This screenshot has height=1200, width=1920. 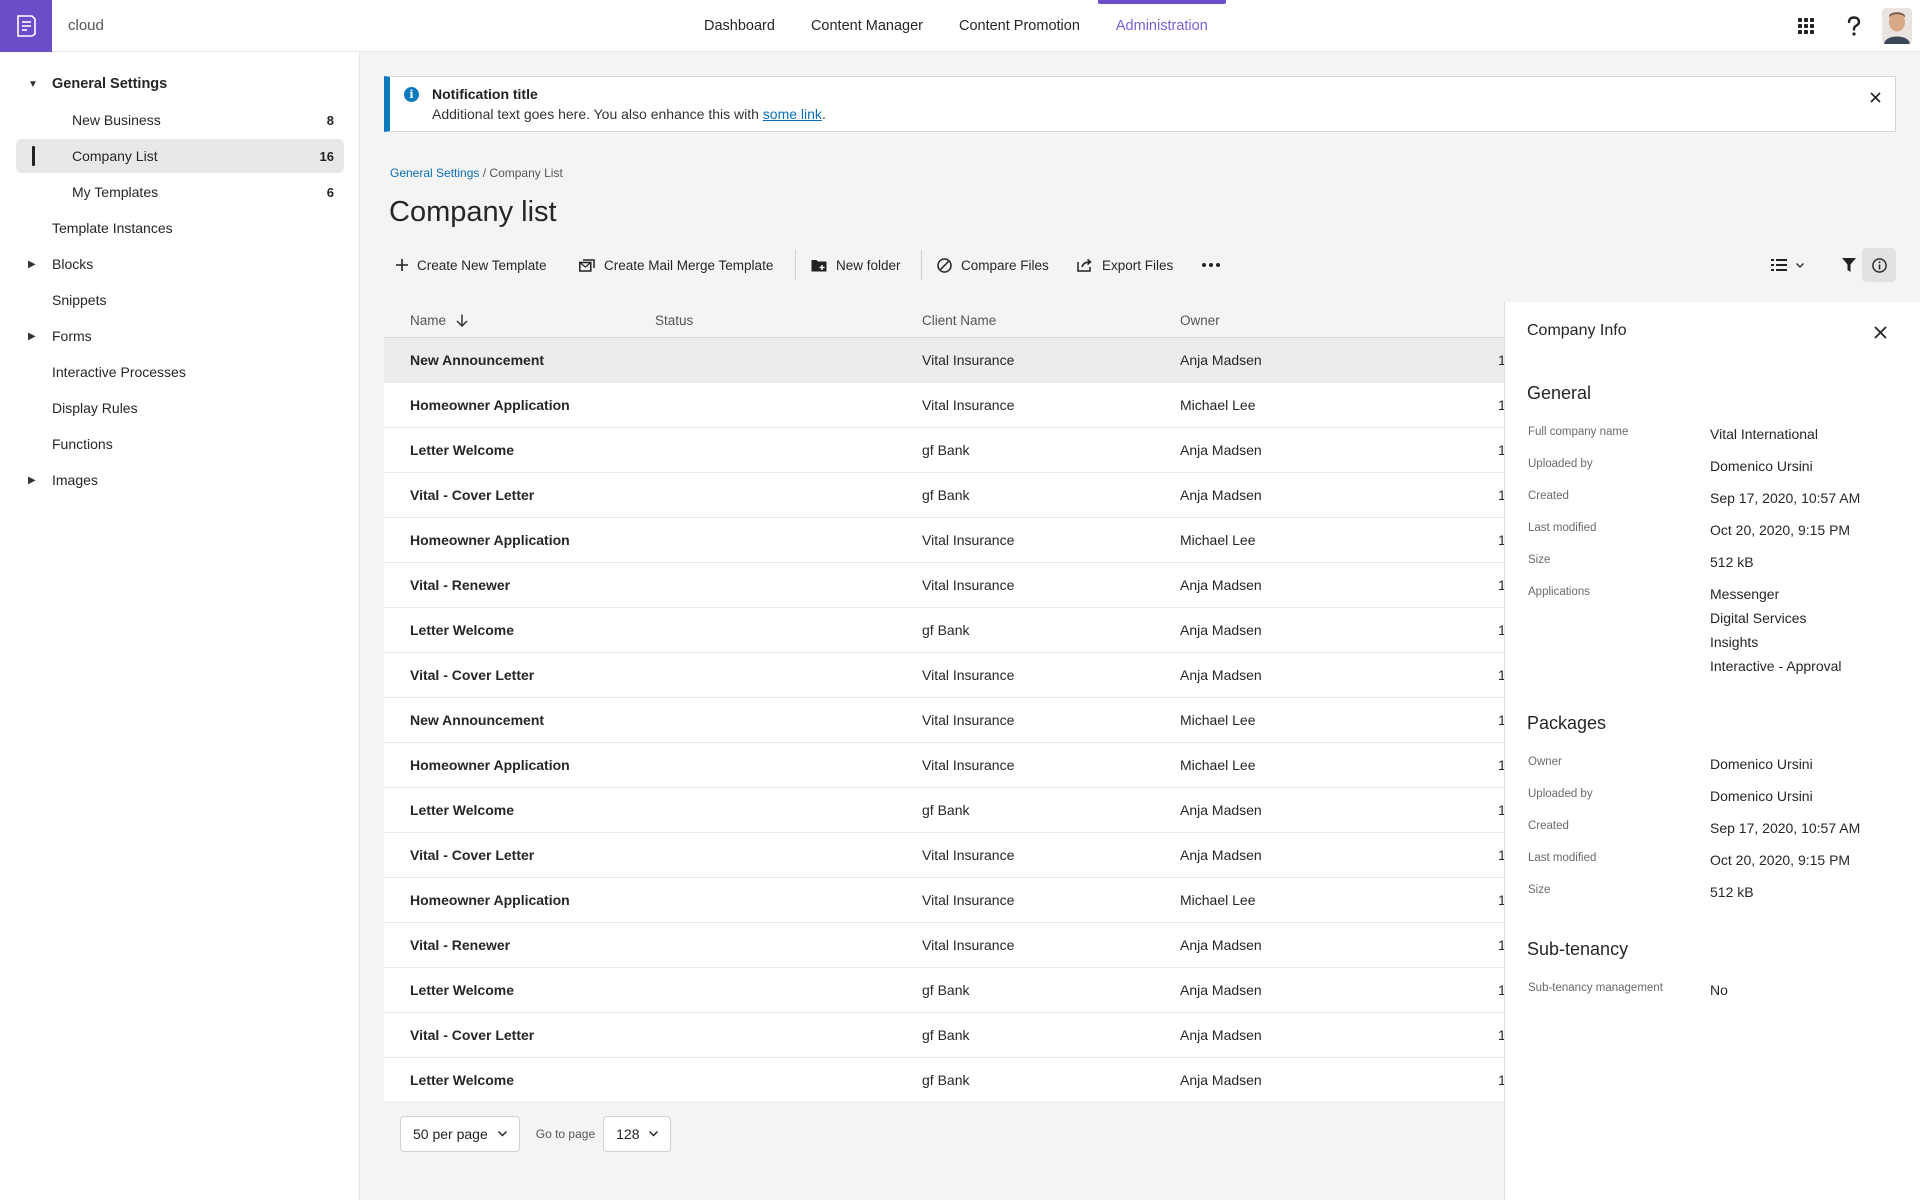 What do you see at coordinates (867, 26) in the screenshot?
I see `nav-content-manager: Content Manager` at bounding box center [867, 26].